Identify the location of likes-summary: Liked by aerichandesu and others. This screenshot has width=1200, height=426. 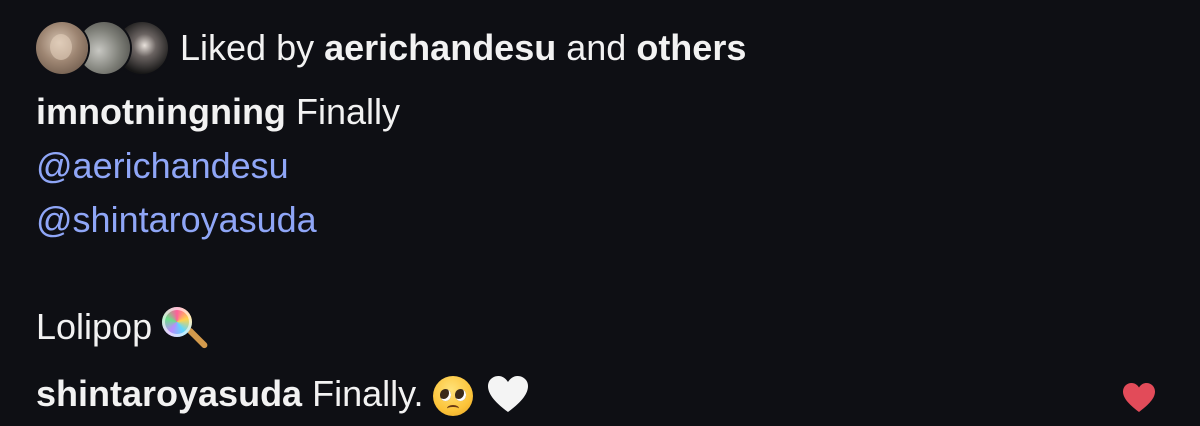
(391, 48).